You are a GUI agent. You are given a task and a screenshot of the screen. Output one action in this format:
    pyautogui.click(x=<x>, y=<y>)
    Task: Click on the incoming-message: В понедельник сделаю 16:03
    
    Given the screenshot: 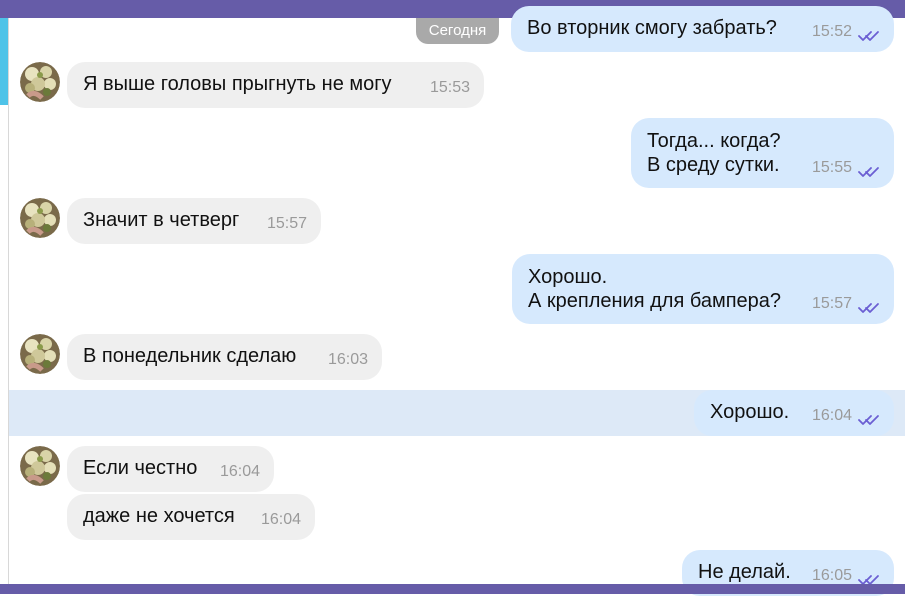 What is the action you would take?
    pyautogui.click(x=224, y=357)
    